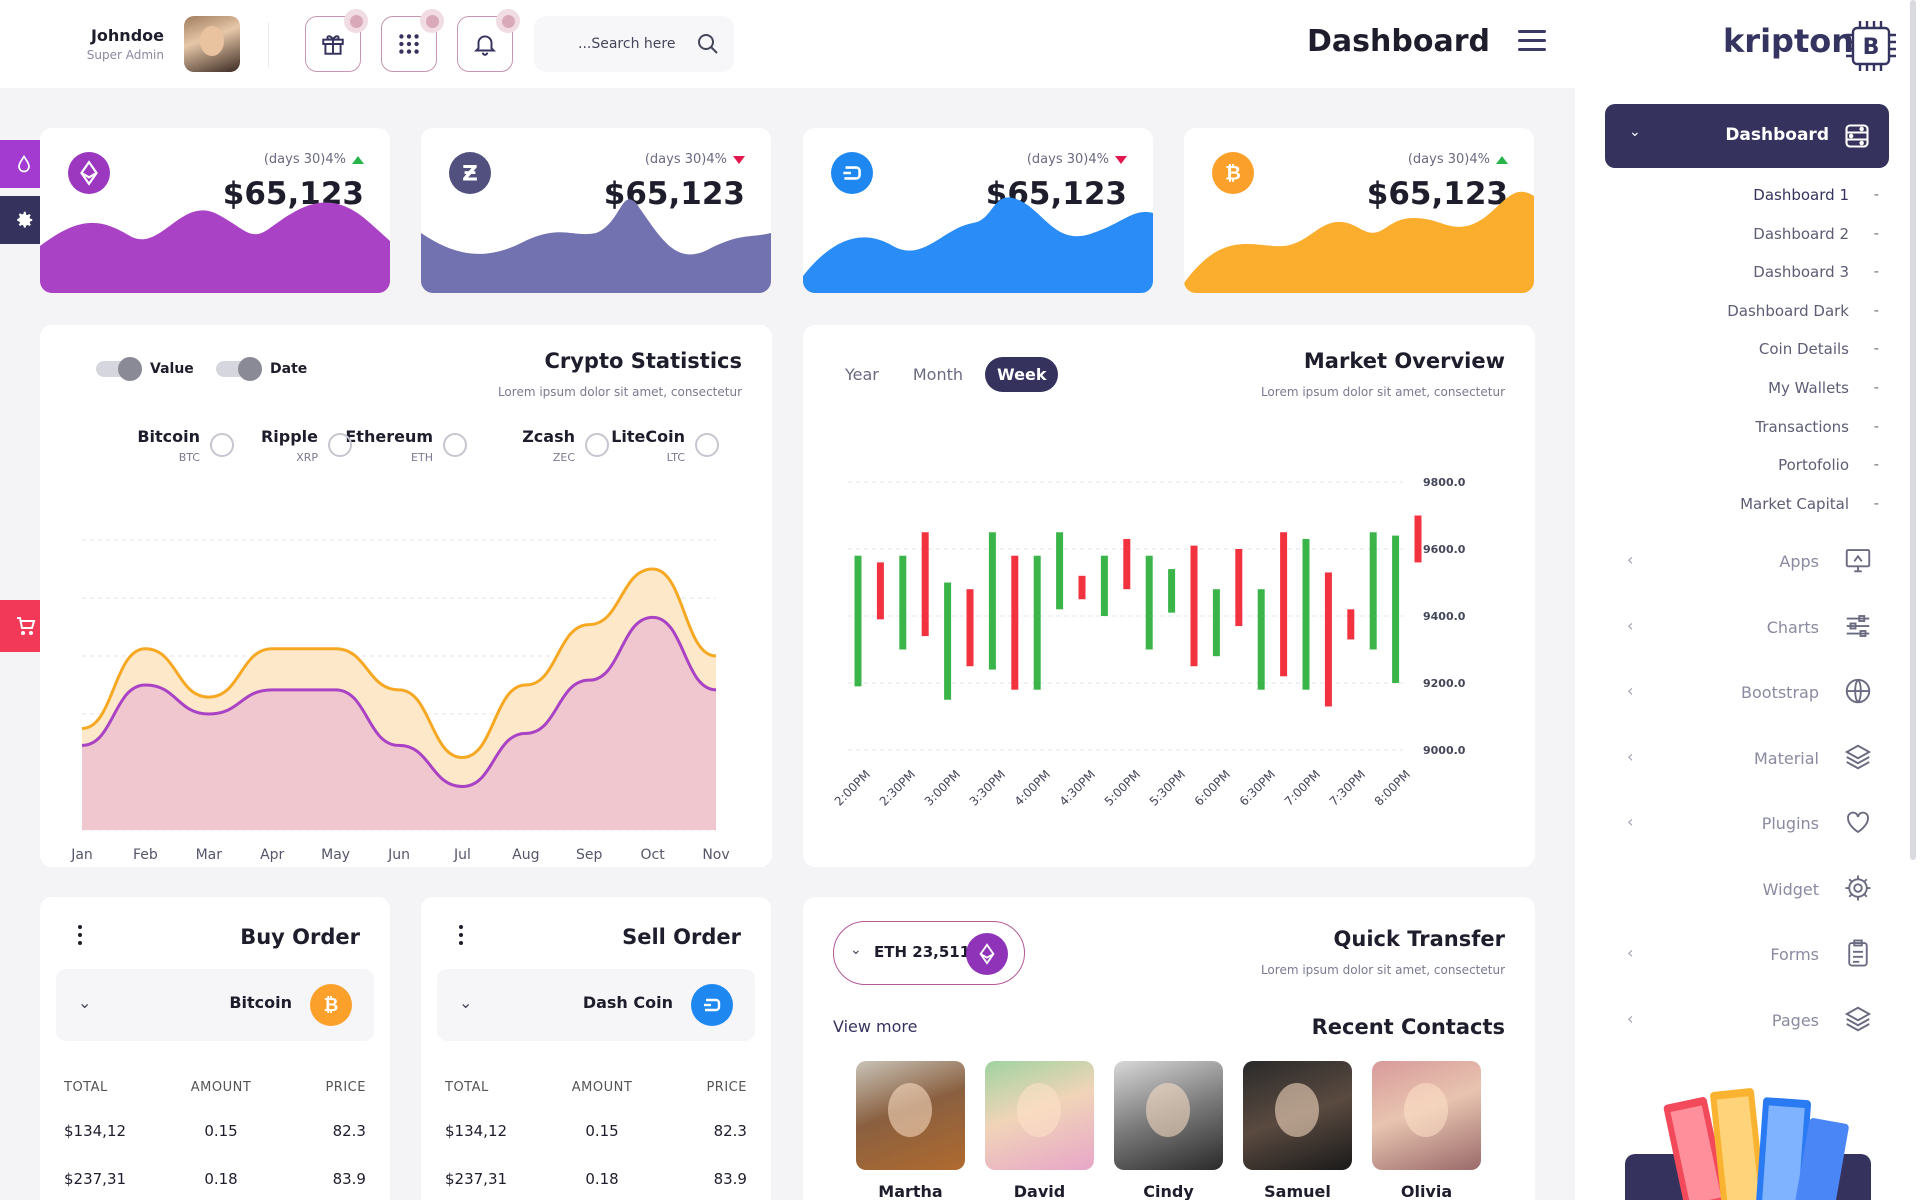  I want to click on coin-filter-zec: Zcash ZEC, so click(549, 452).